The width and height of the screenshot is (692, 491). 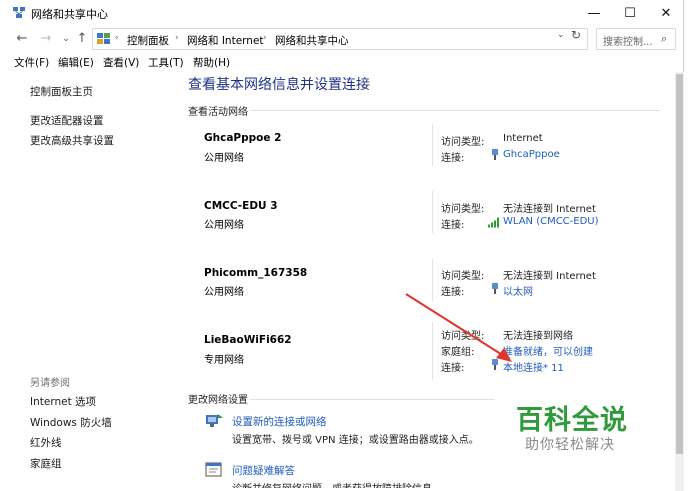 What do you see at coordinates (630, 13) in the screenshot?
I see `maximize-button: ☐` at bounding box center [630, 13].